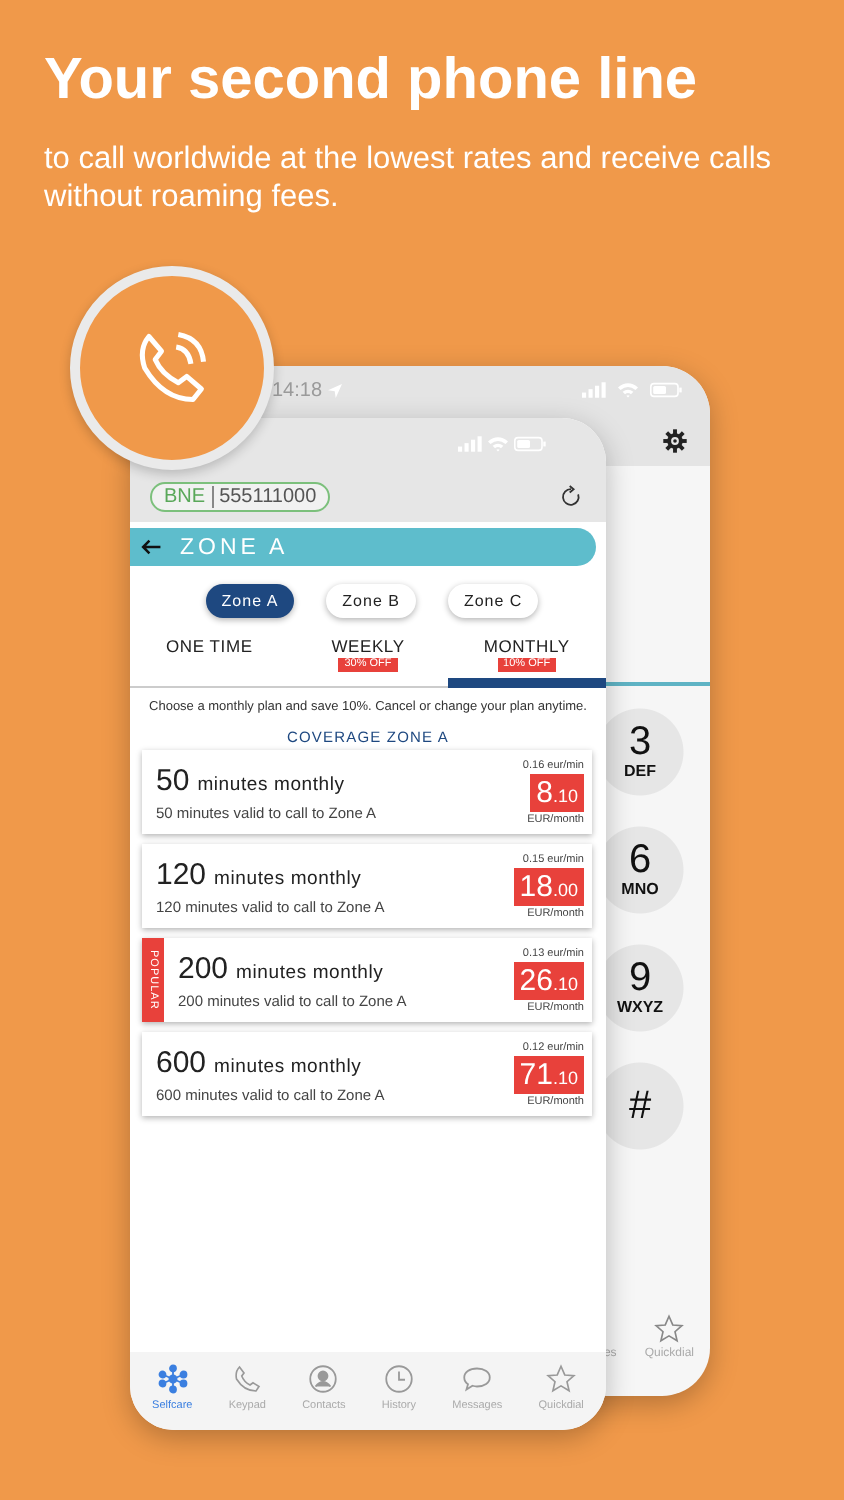  Describe the element at coordinates (209, 646) in the screenshot. I see `period-tab: ONE TIME` at that location.